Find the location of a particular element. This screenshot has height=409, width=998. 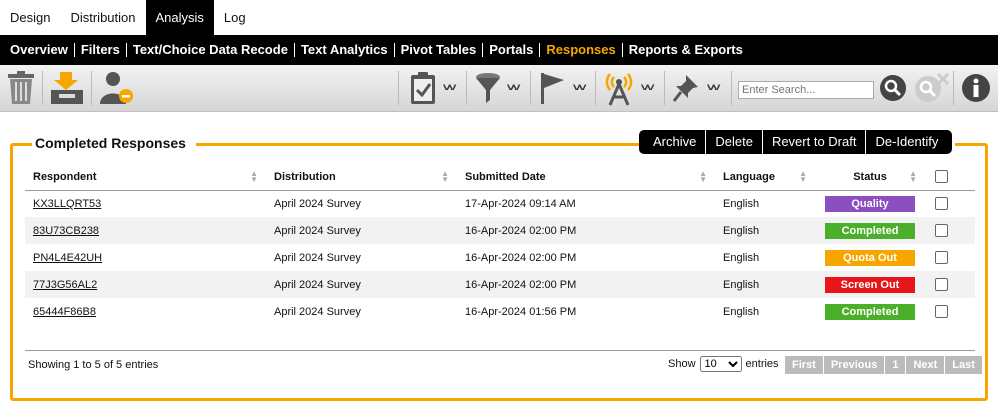

respondent-cell: KX3LLQRT53 is located at coordinates (145, 203).